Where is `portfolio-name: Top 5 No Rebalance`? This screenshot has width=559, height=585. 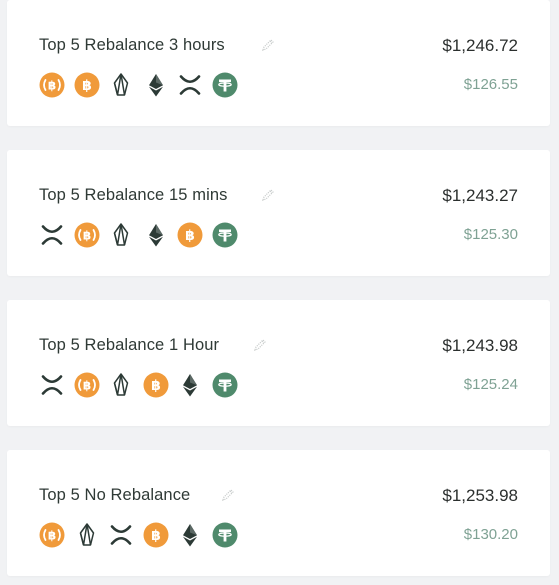 portfolio-name: Top 5 No Rebalance is located at coordinates (115, 495).